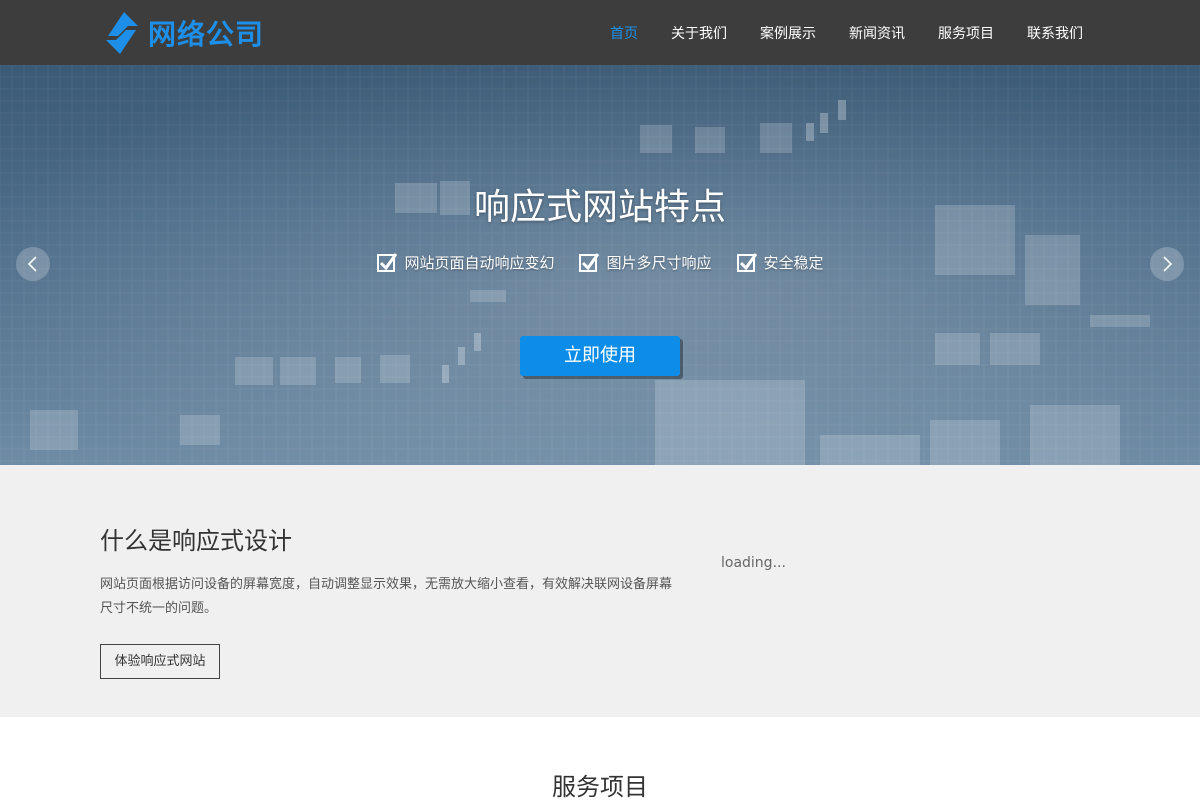  I want to click on feature-item: 网站页面自动响应变幻, so click(465, 262).